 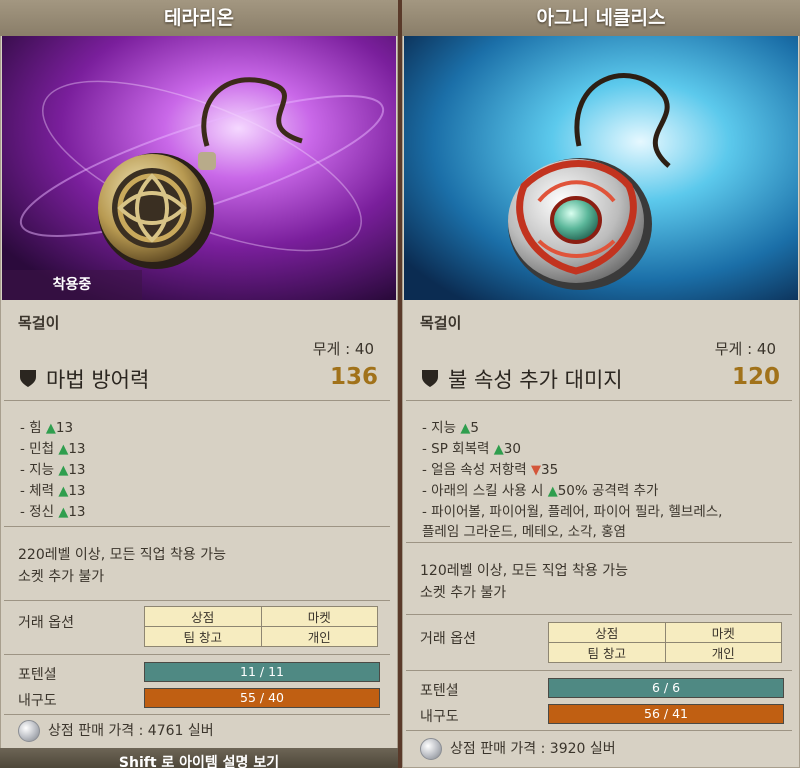 What do you see at coordinates (353, 377) in the screenshot?
I see `main-stat-value: 136` at bounding box center [353, 377].